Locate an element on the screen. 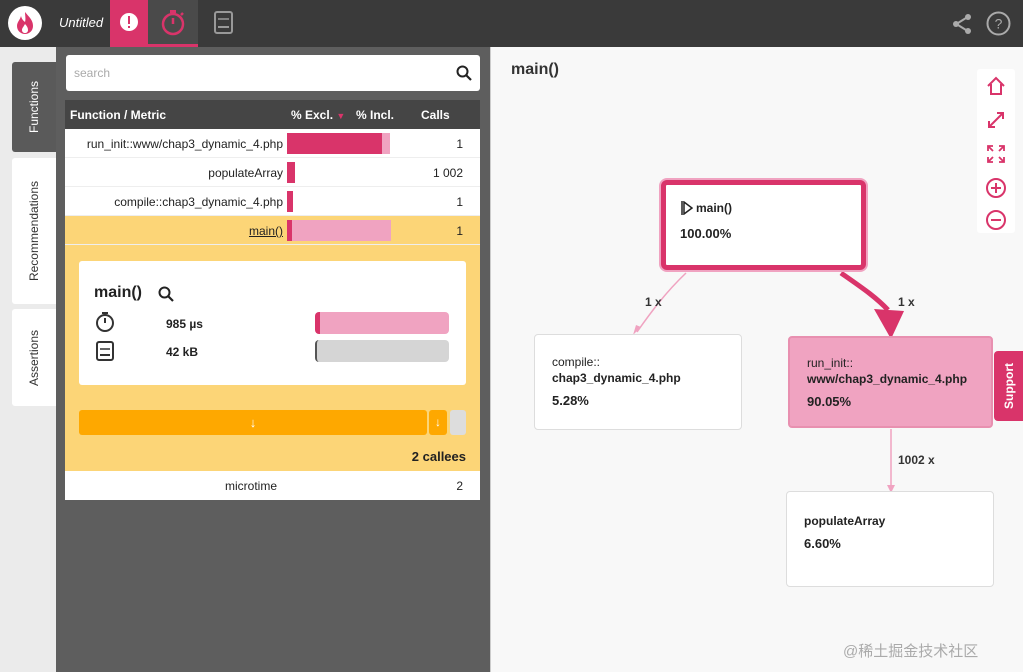 This screenshot has width=1023, height=672. function-name: compile::chap3_dynamic_4.php is located at coordinates (198, 202).